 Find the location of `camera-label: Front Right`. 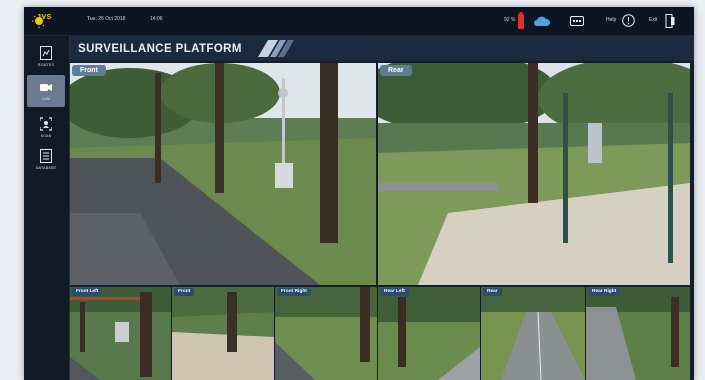

camera-label: Front Right is located at coordinates (294, 292).